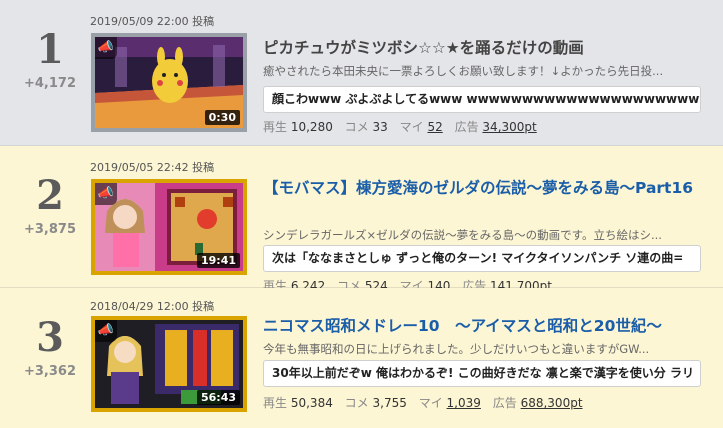 Image resolution: width=723 pixels, height=428 pixels. I want to click on comments-count: 3,755, so click(389, 403).